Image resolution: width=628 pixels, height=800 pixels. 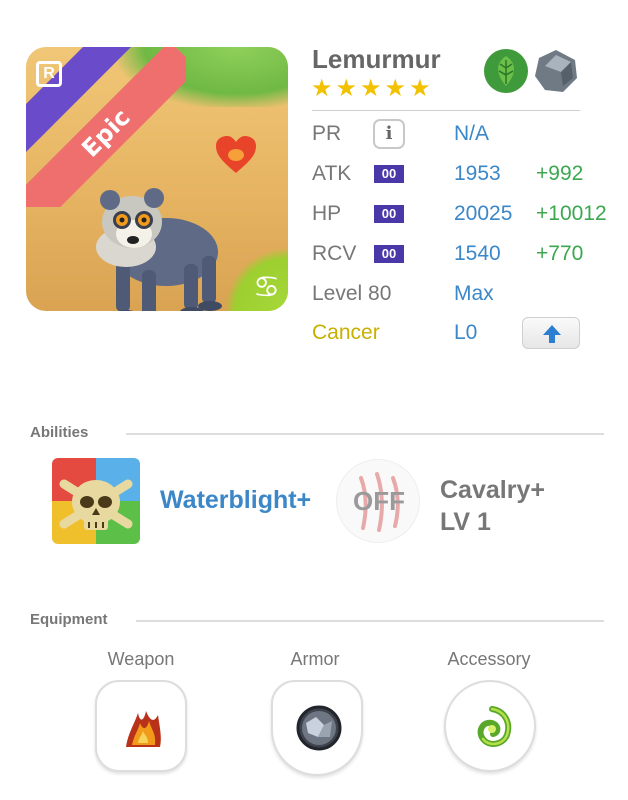 I want to click on stat-row-pr: PR i N/A, so click(x=457, y=135).